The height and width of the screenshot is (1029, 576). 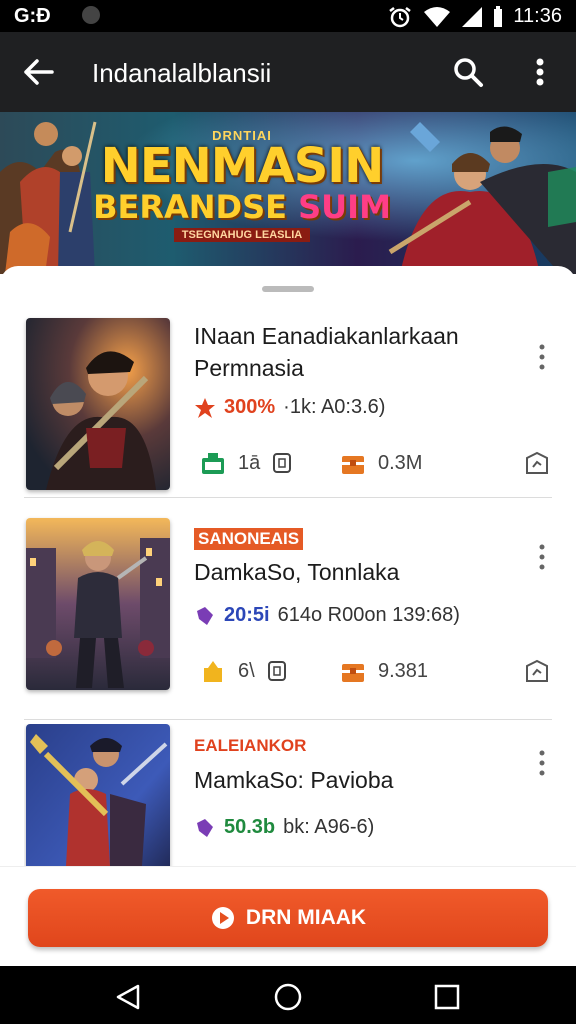 What do you see at coordinates (288, 289) in the screenshot?
I see `sheet-drag-handle` at bounding box center [288, 289].